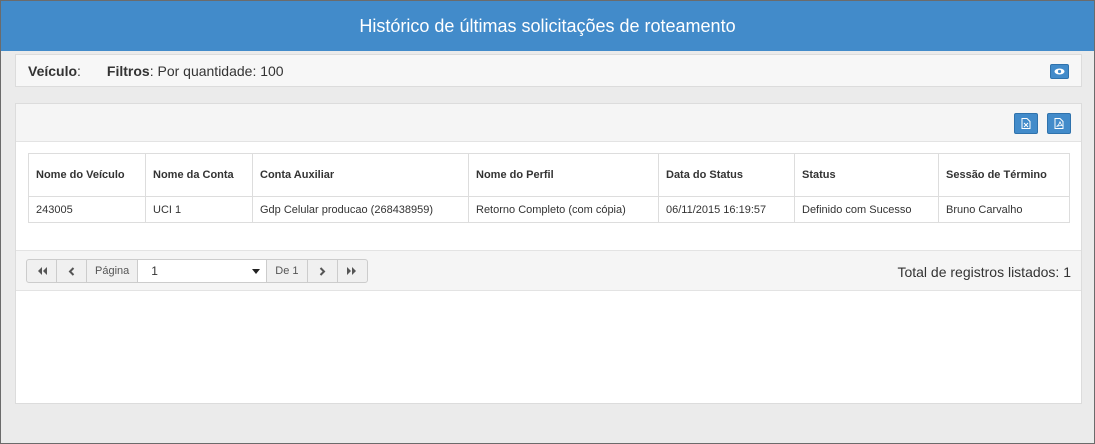 The image size is (1095, 444). I want to click on pdf-file-icon, so click(1059, 123).